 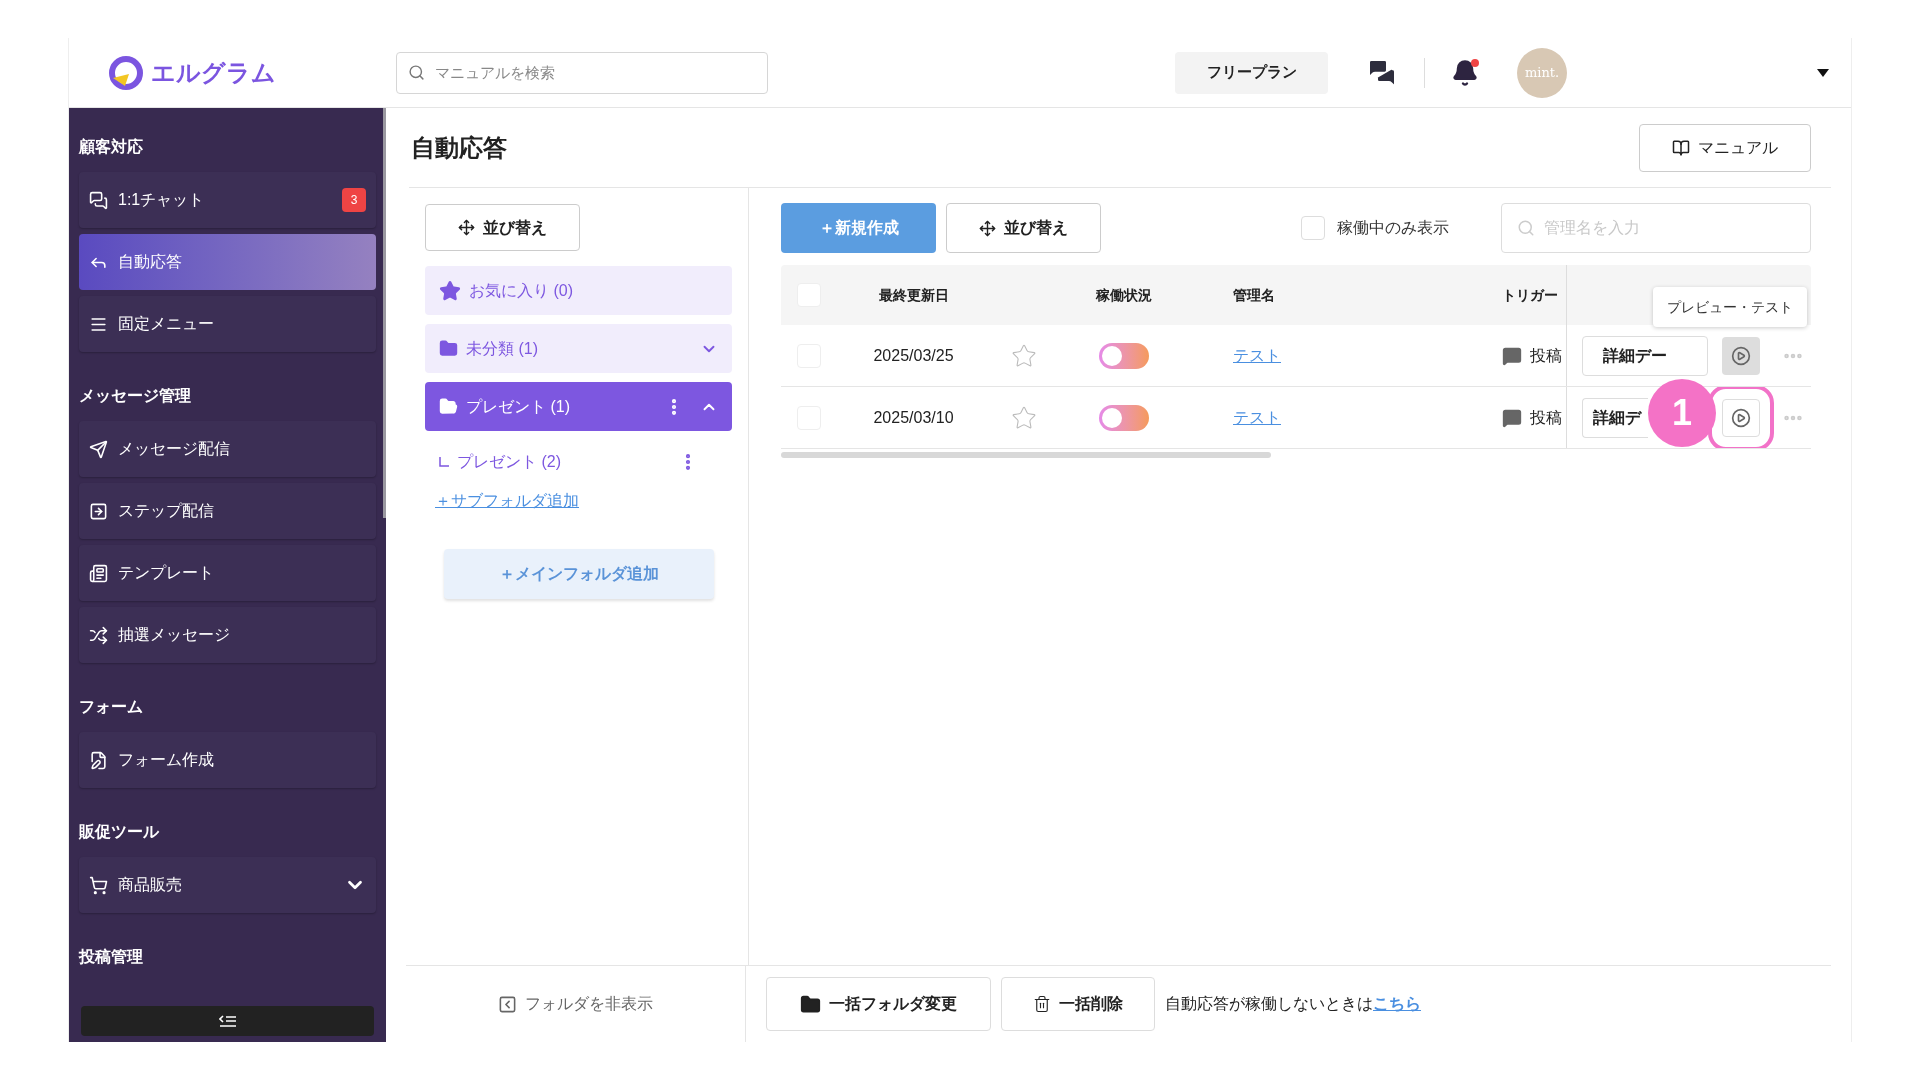 I want to click on step-number-badge: 1, so click(x=1682, y=413).